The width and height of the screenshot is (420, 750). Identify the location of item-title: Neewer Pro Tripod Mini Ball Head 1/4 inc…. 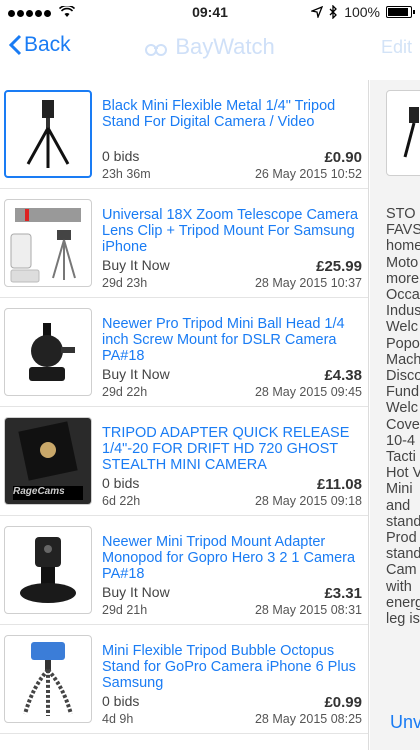
(223, 340).